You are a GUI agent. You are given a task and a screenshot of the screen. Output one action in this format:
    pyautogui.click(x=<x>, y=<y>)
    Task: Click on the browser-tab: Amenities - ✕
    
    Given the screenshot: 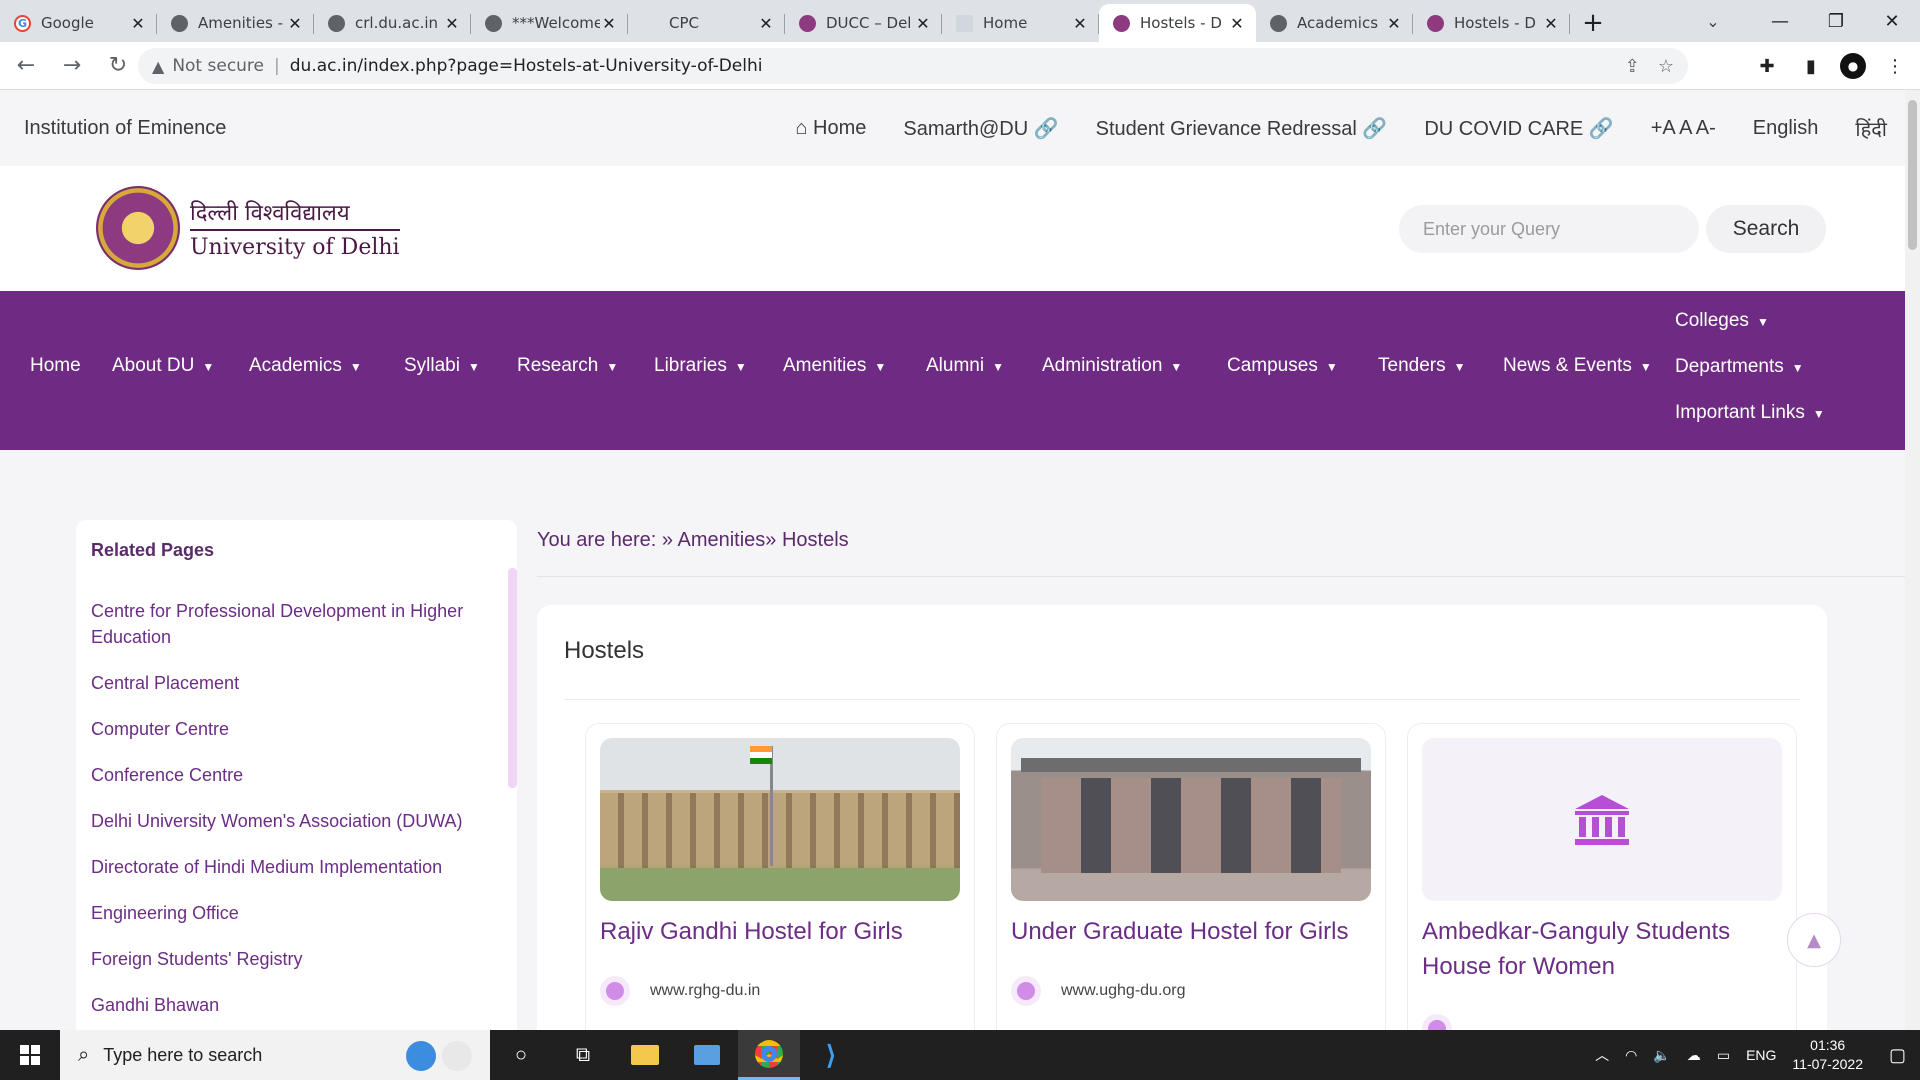 What is the action you would take?
    pyautogui.click(x=235, y=23)
    